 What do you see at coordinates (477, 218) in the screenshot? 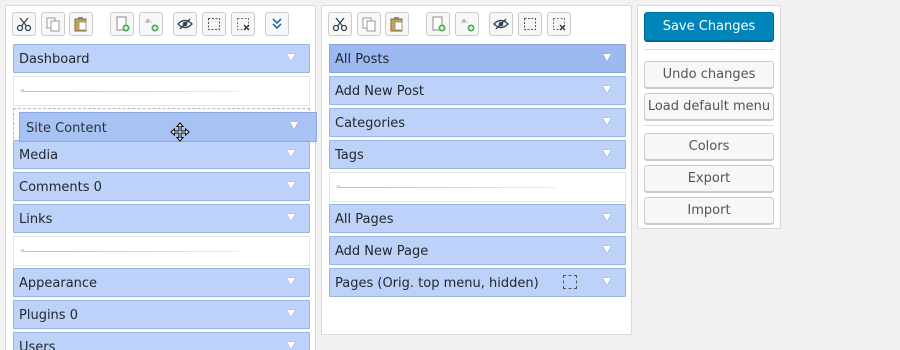
I see `submenu-item: All Pages` at bounding box center [477, 218].